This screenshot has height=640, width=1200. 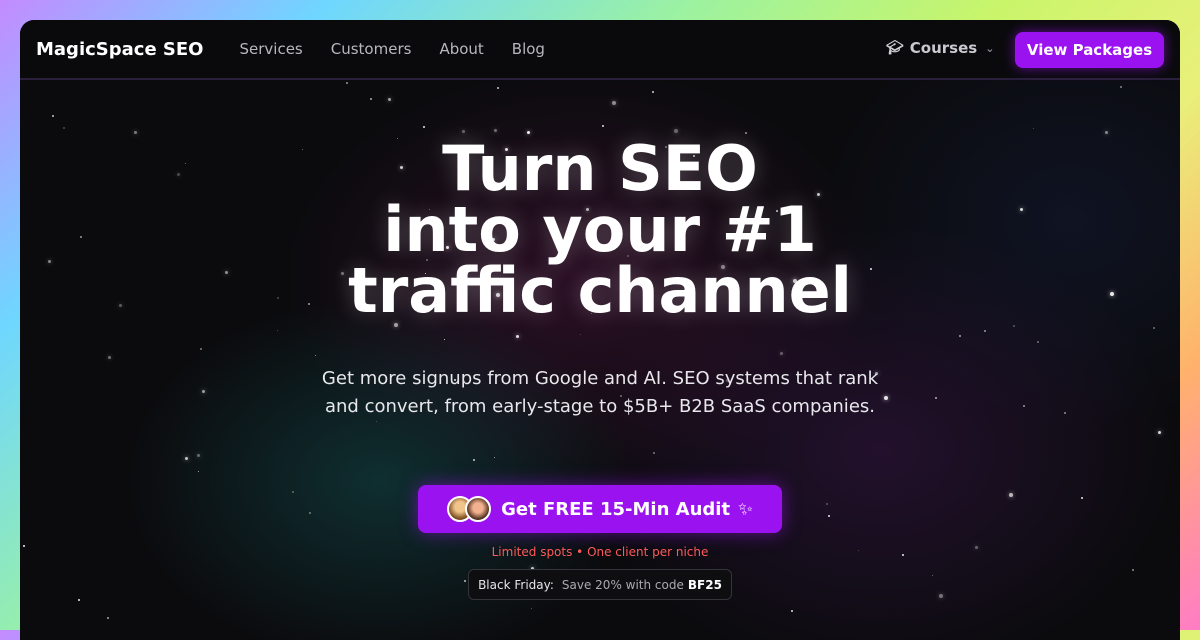 I want to click on promo-text: Save 20% with code, so click(x=622, y=584).